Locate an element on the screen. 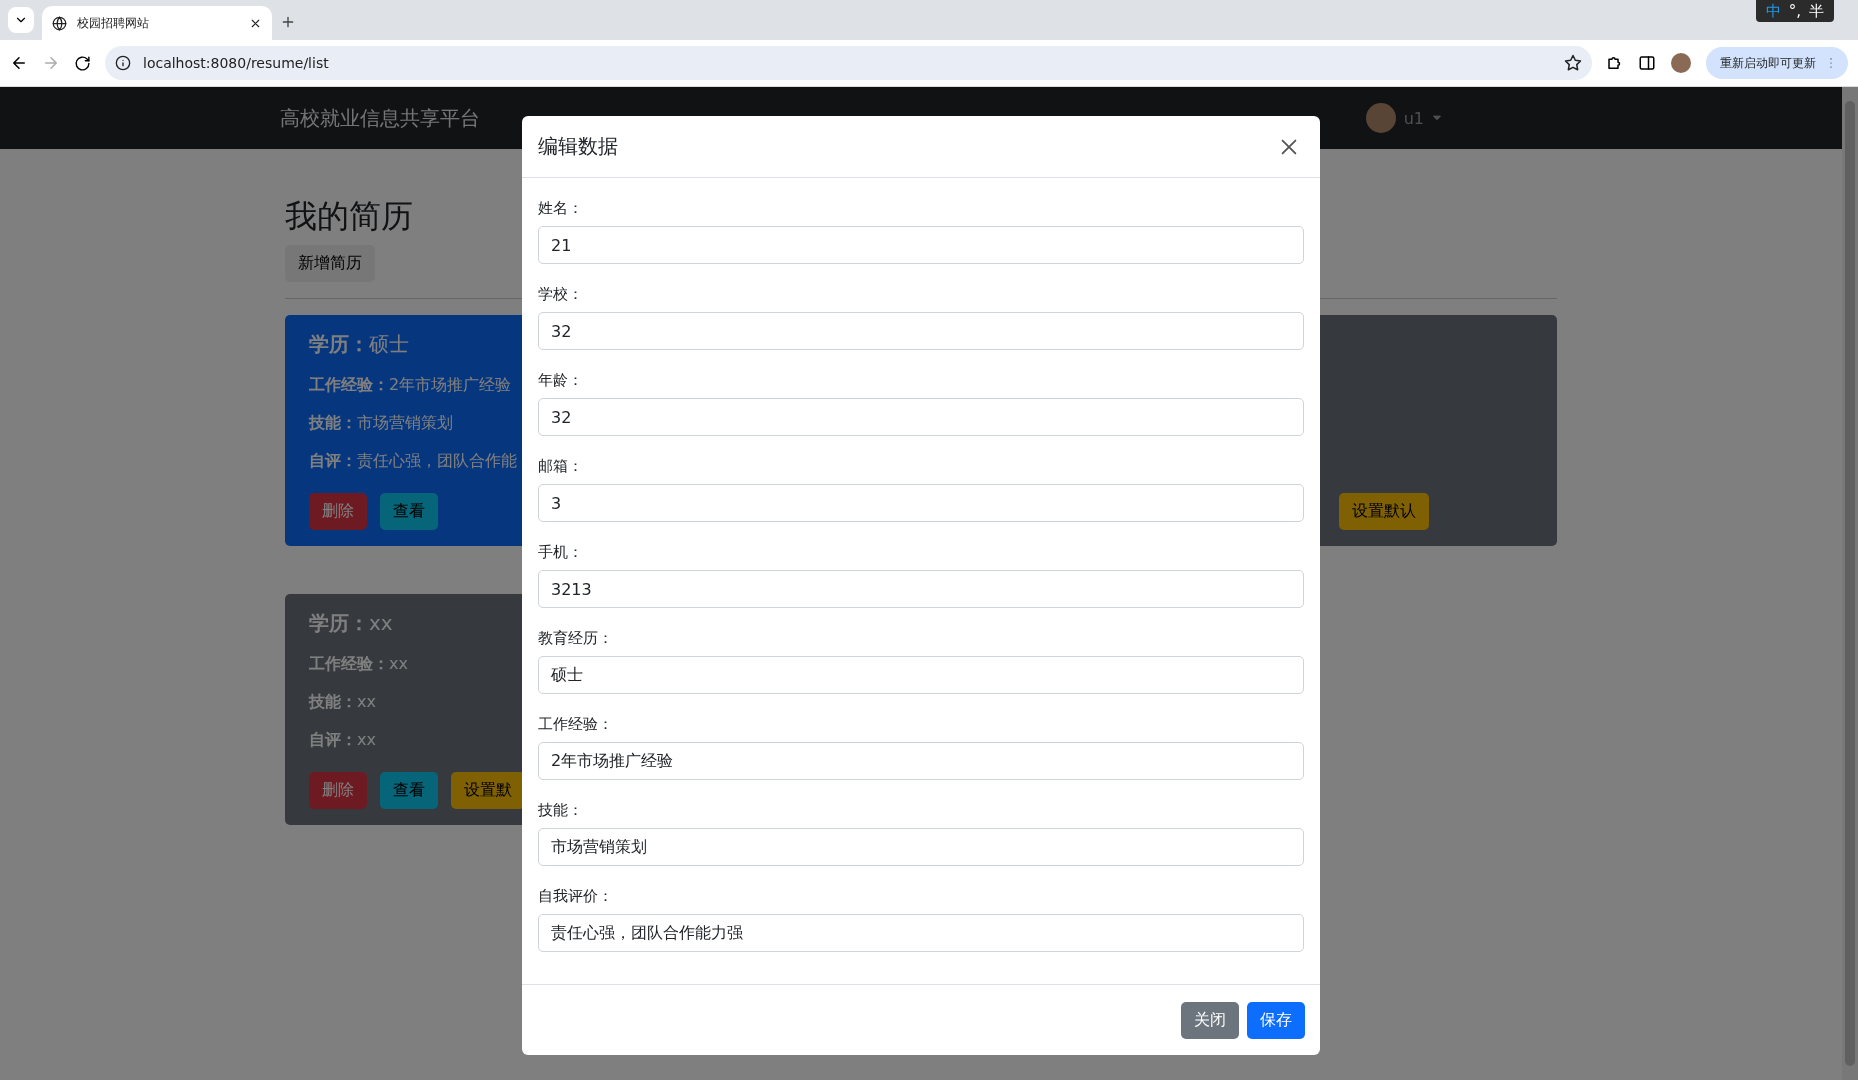 This screenshot has height=1080, width=1858. star-icon is located at coordinates (1573, 63).